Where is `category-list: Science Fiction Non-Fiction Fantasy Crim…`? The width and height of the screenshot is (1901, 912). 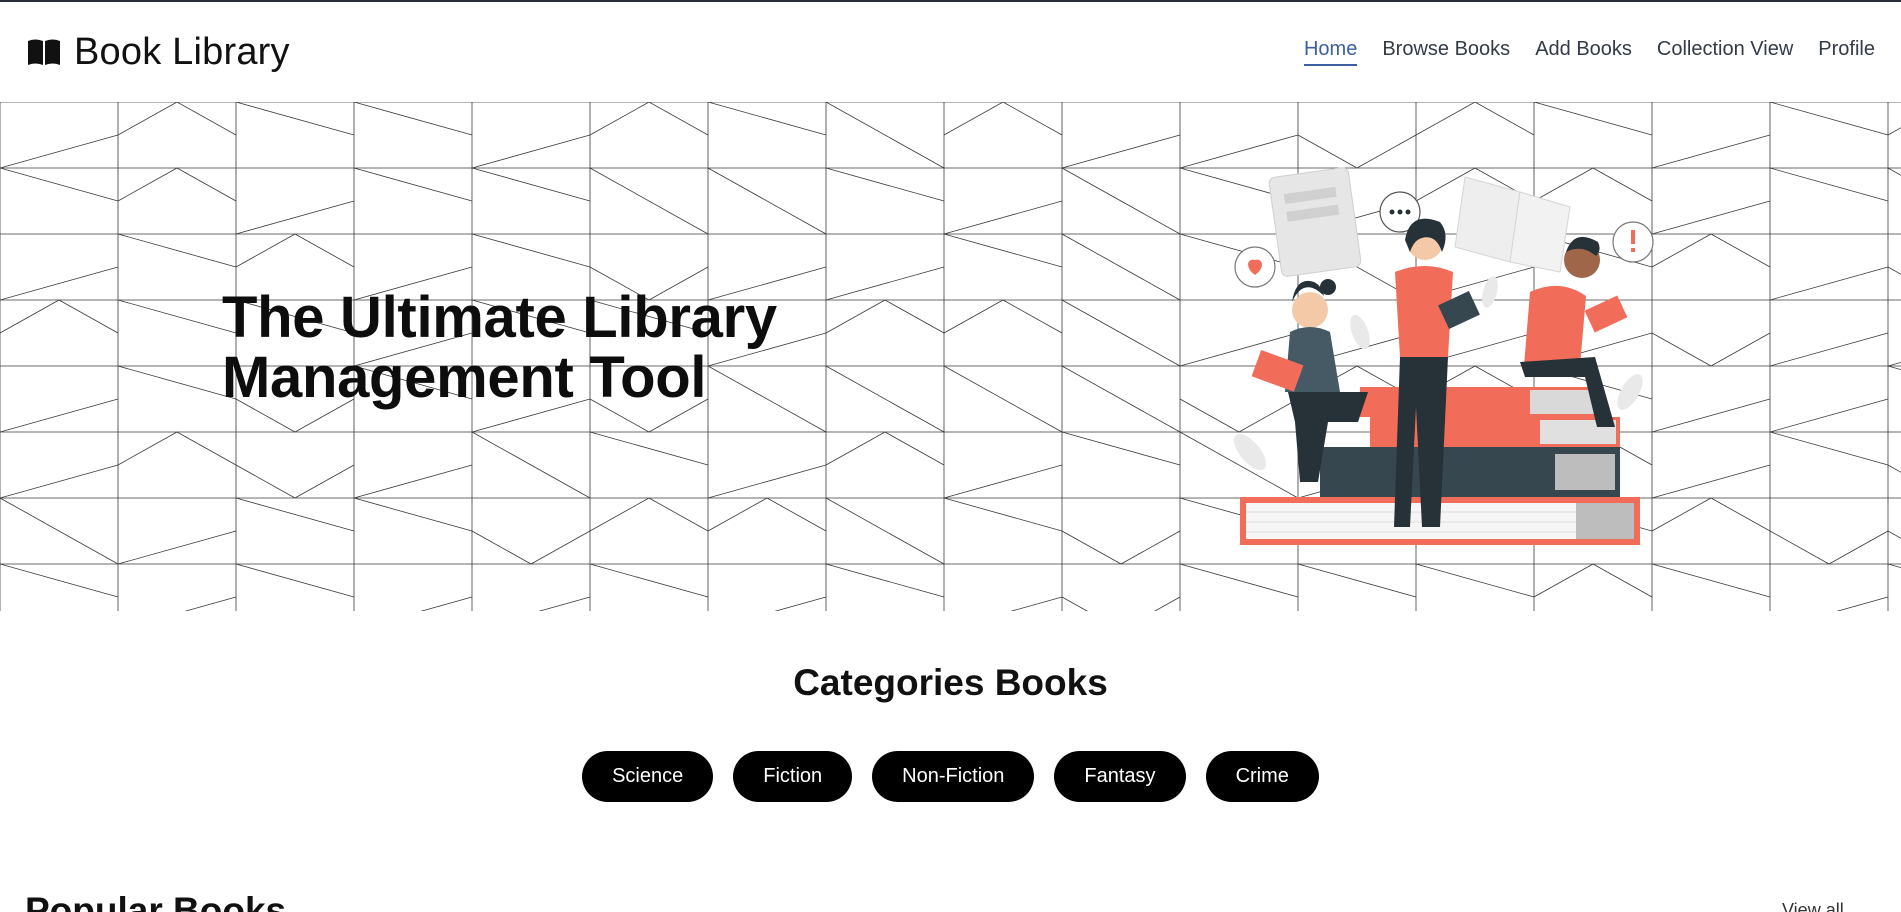
category-list: Science Fiction Non-Fiction Fantasy Crim… is located at coordinates (950, 776).